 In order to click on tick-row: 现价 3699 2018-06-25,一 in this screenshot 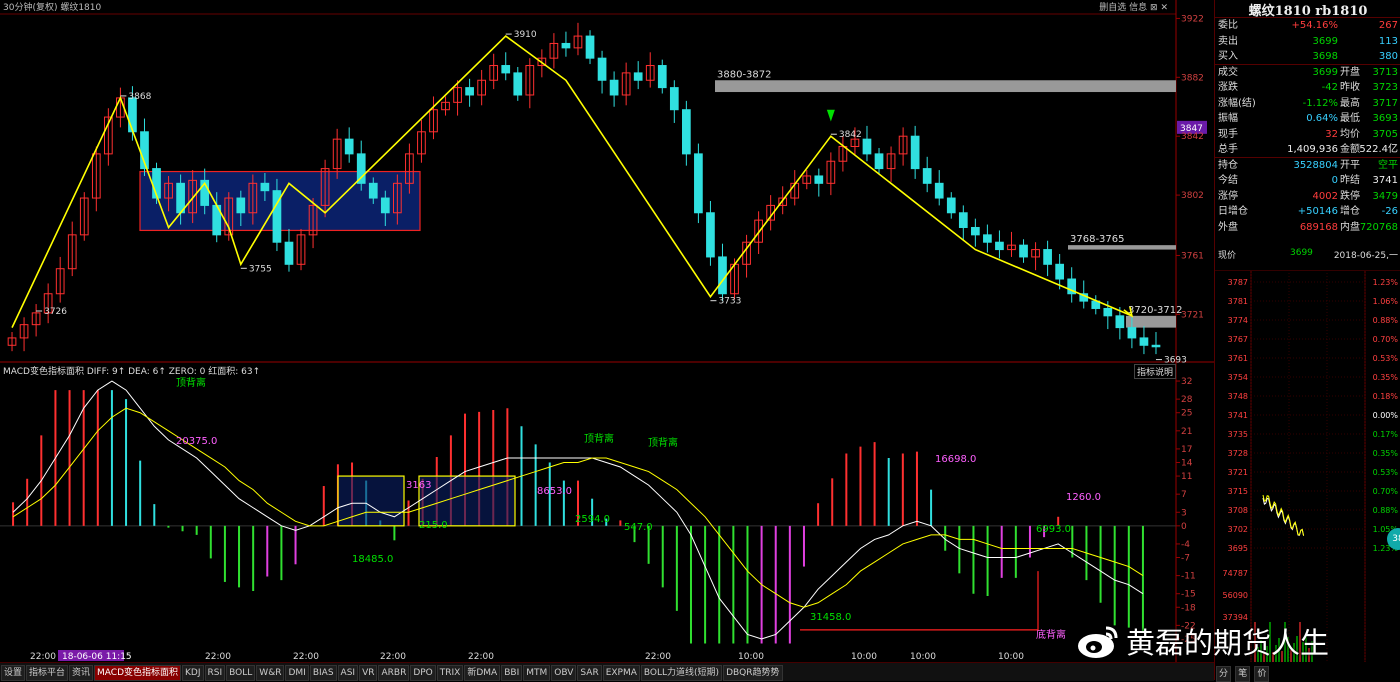, I will do `click(1308, 255)`.